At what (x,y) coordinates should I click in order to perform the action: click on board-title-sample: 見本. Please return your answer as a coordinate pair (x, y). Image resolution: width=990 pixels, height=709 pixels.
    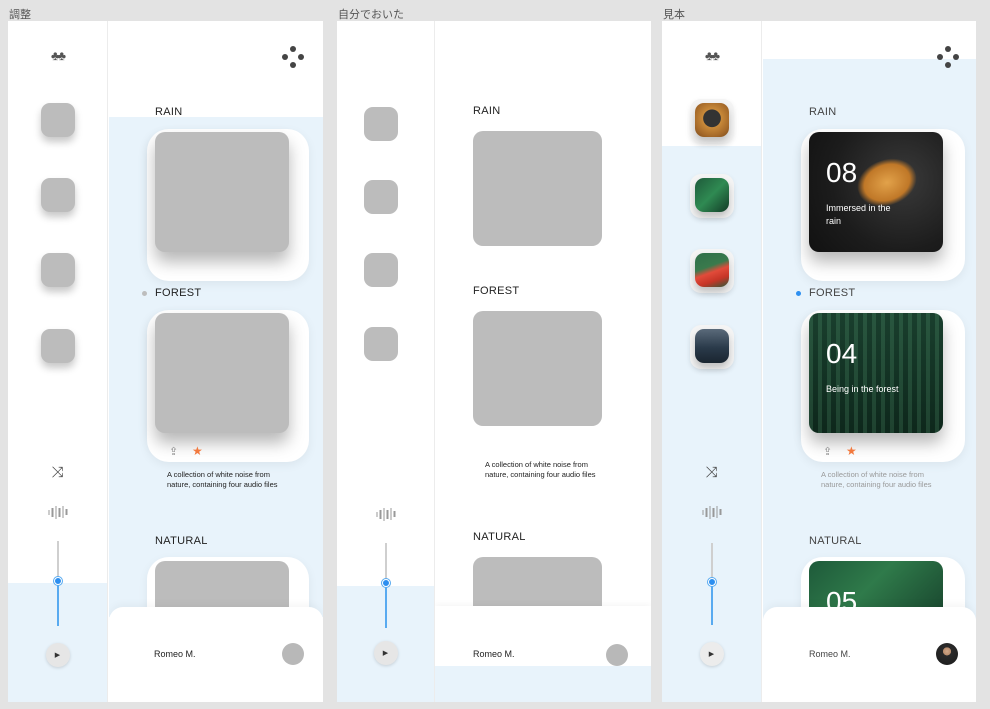
    Looking at the image, I should click on (674, 15).